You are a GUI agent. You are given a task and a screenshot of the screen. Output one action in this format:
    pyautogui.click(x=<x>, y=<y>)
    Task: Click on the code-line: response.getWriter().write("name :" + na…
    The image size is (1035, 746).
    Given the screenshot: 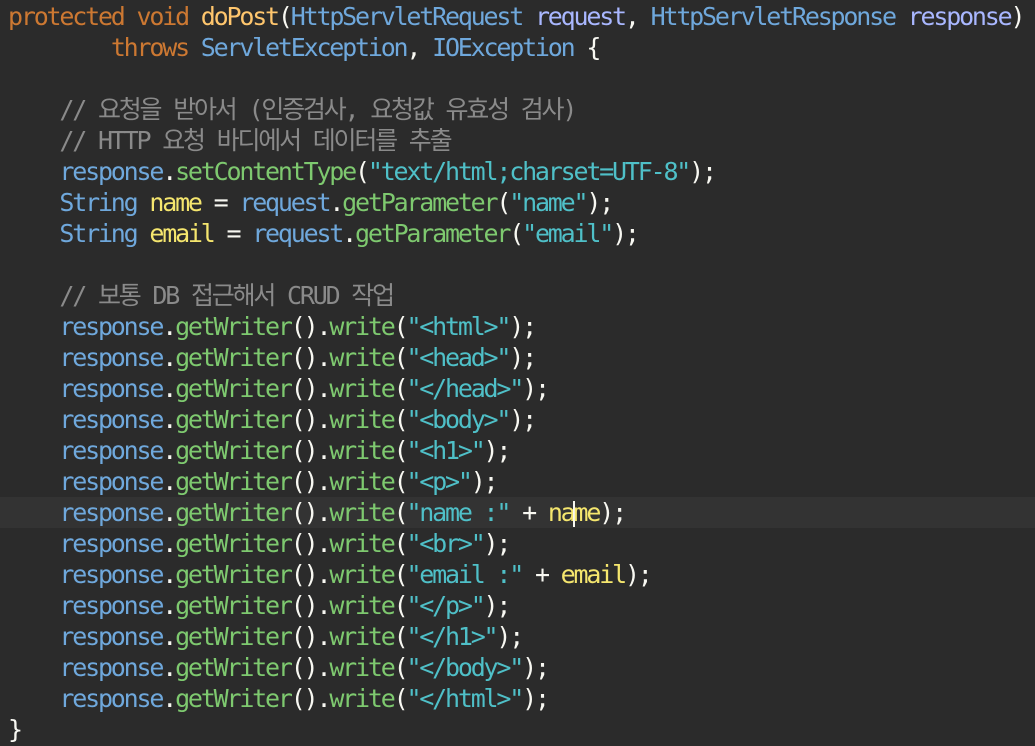 What is the action you would take?
    pyautogui.click(x=517, y=512)
    